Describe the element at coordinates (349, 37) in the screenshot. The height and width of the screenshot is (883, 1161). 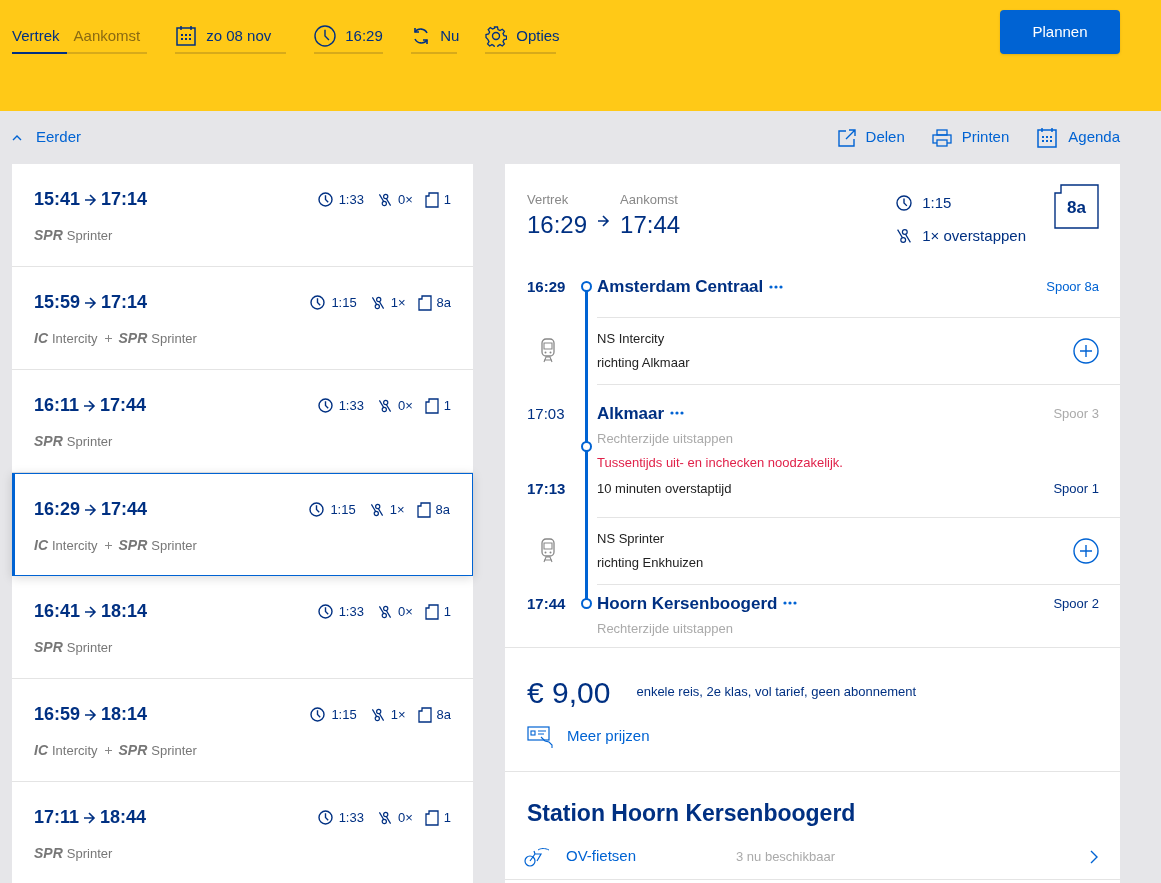
I see `time-field: 16:29` at that location.